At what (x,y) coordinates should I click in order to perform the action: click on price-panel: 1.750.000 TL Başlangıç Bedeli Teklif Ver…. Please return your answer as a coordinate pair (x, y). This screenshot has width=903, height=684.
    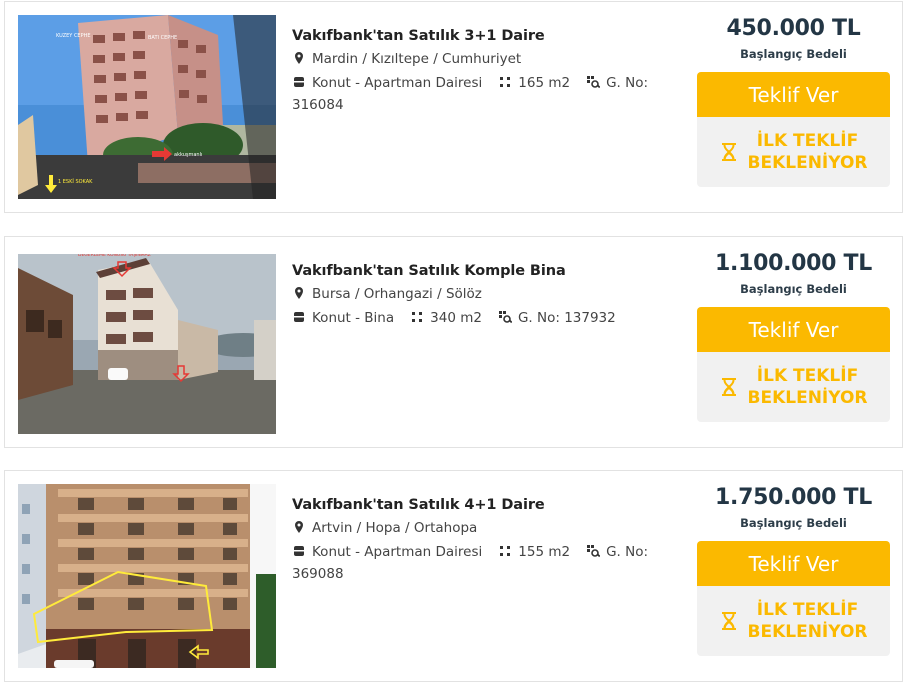
    Looking at the image, I should click on (793, 570).